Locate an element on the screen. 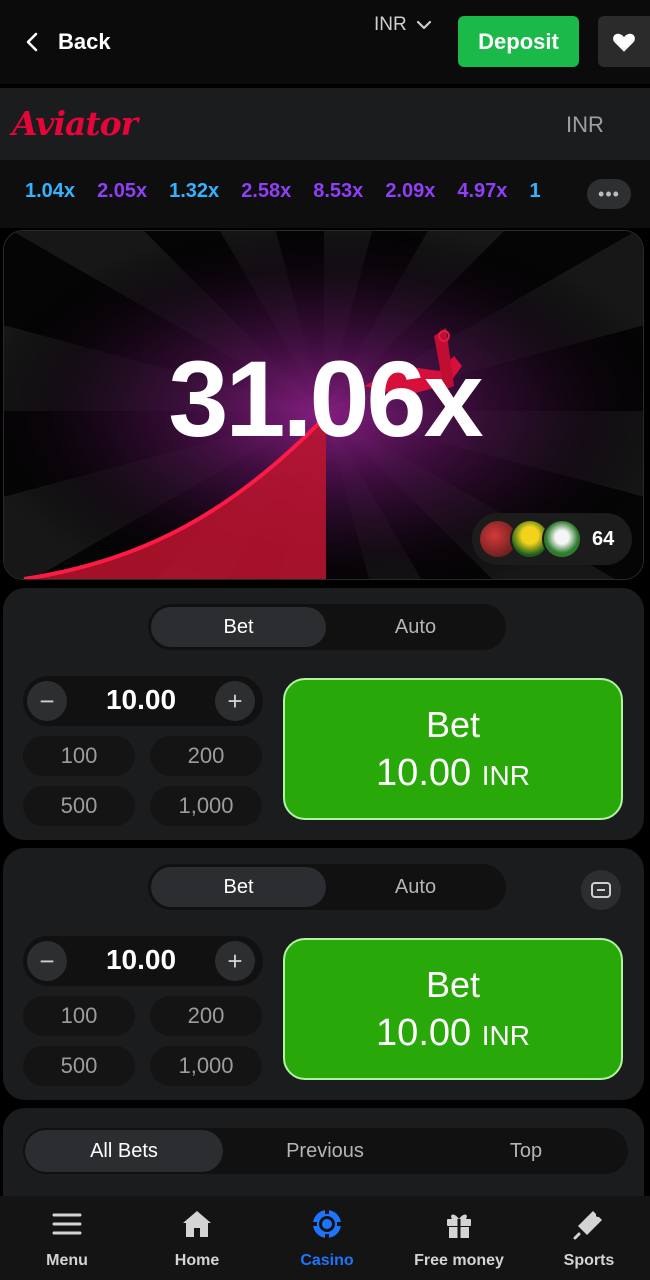 Image resolution: width=650 pixels, height=1280 pixels. history-multiplier: 2.09x is located at coordinates (410, 191).